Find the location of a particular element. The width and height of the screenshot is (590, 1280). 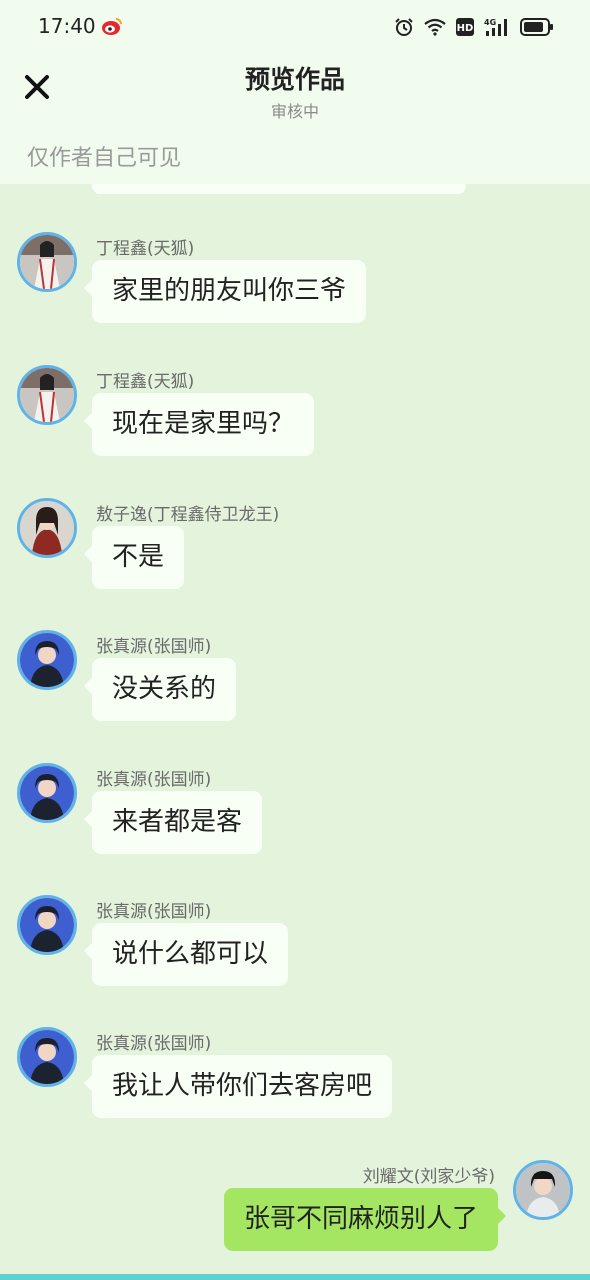

message-bubble: 张哥不同麻烦别人了 is located at coordinates (365, 1219).